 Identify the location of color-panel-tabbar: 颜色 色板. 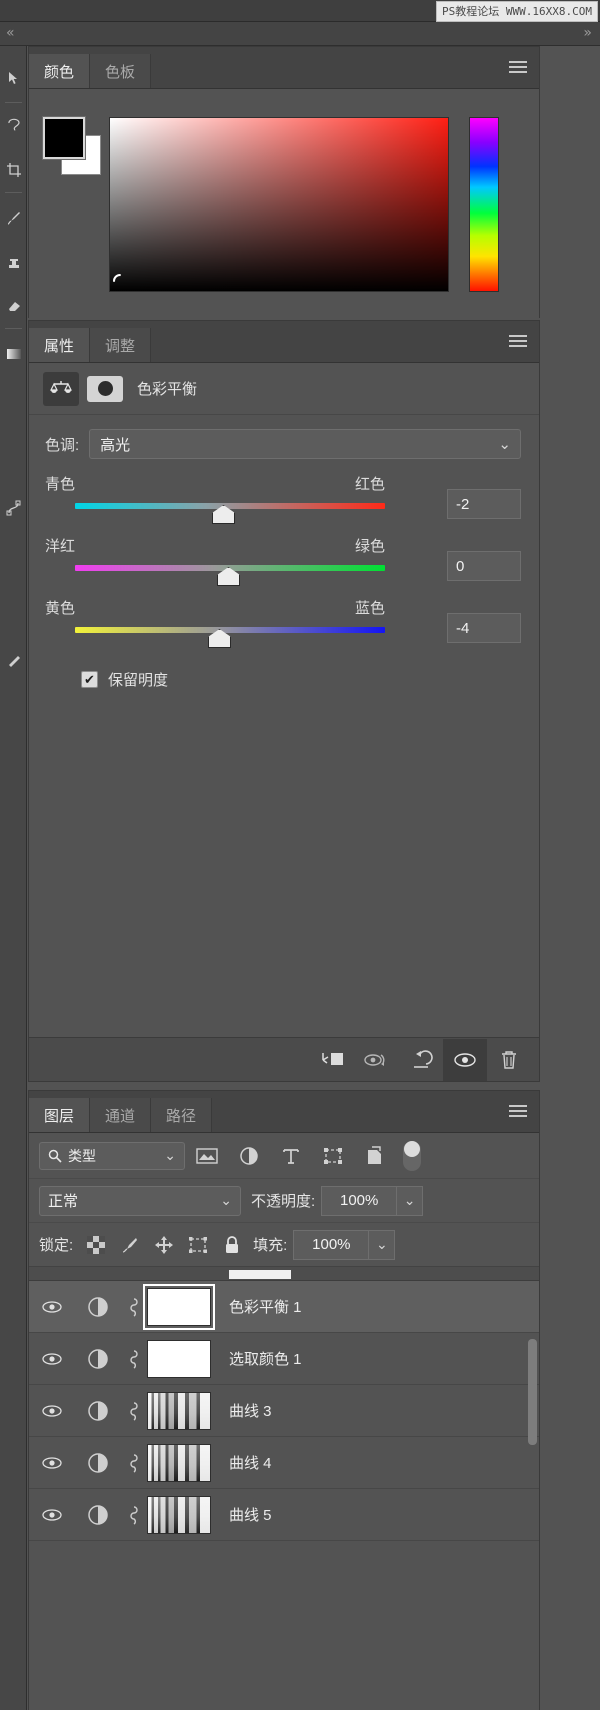
(284, 68).